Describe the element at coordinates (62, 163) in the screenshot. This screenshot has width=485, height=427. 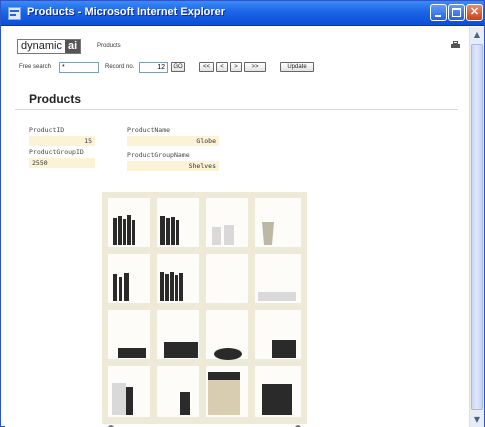
I see `product-group-id-value: 2550` at that location.